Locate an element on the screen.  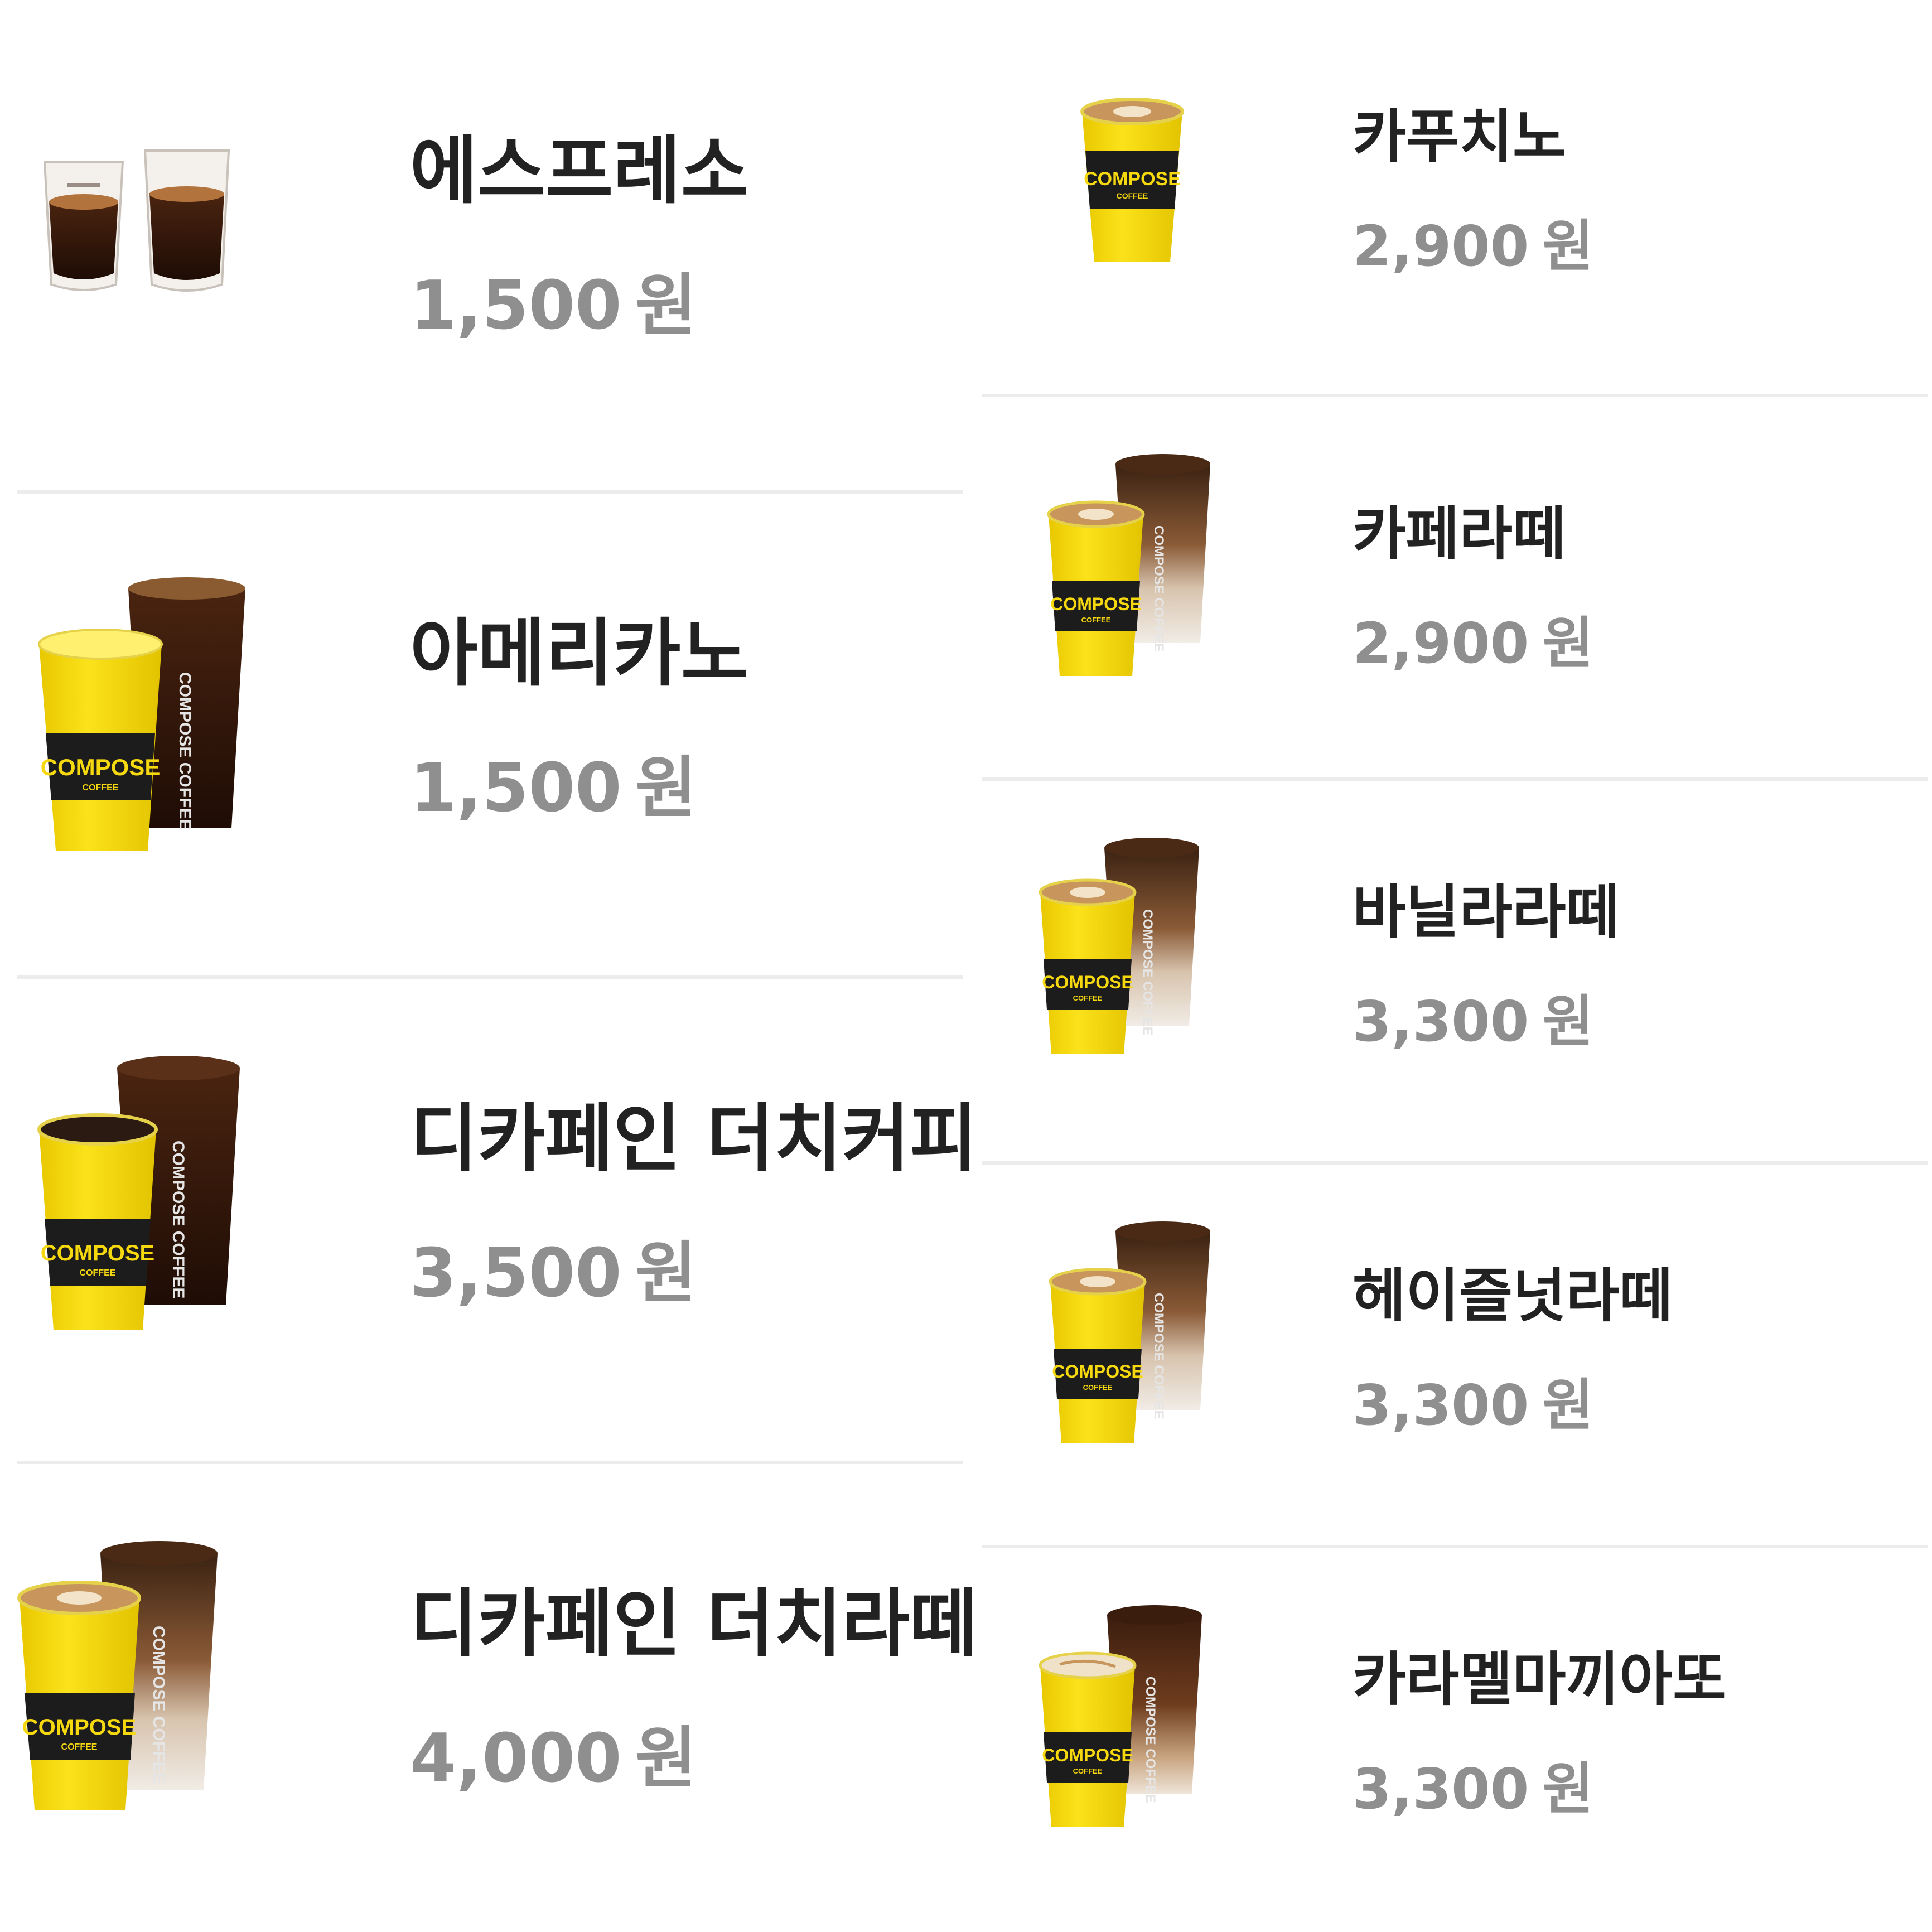
menu-item-name: 카라멜마끼아또 is located at coordinates (1539, 1679).